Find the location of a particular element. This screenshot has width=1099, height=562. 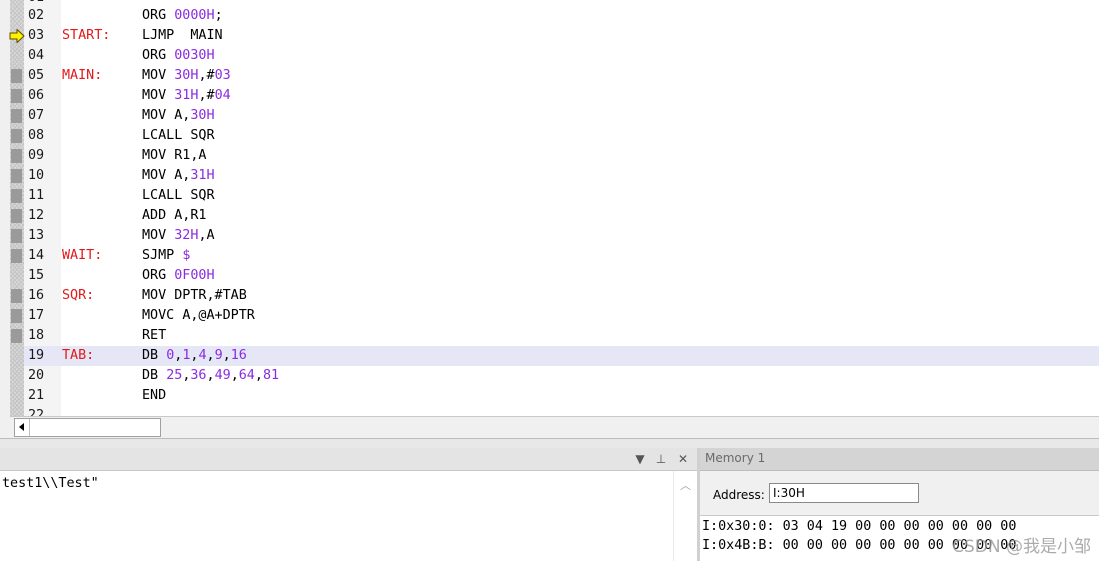

dropdown-icon: ▼ is located at coordinates (640, 459).